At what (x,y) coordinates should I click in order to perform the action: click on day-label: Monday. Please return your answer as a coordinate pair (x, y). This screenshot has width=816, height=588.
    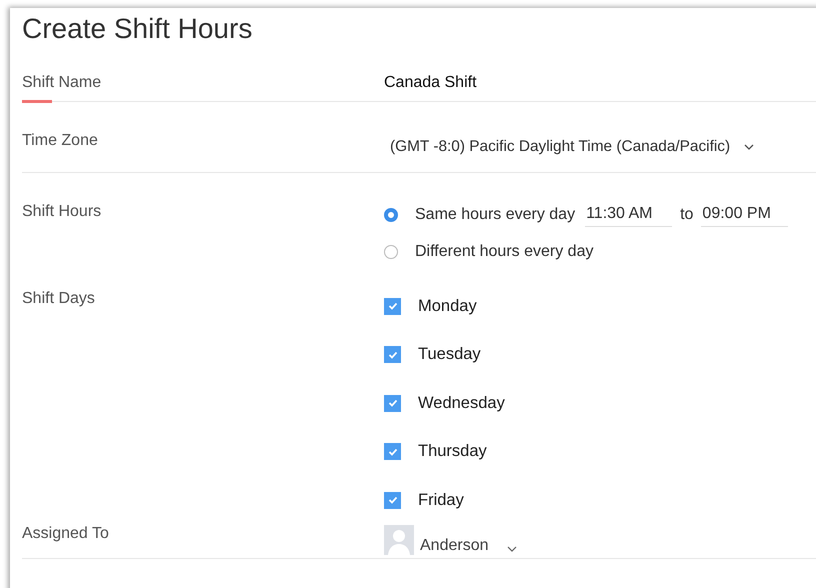
    Looking at the image, I should click on (447, 306).